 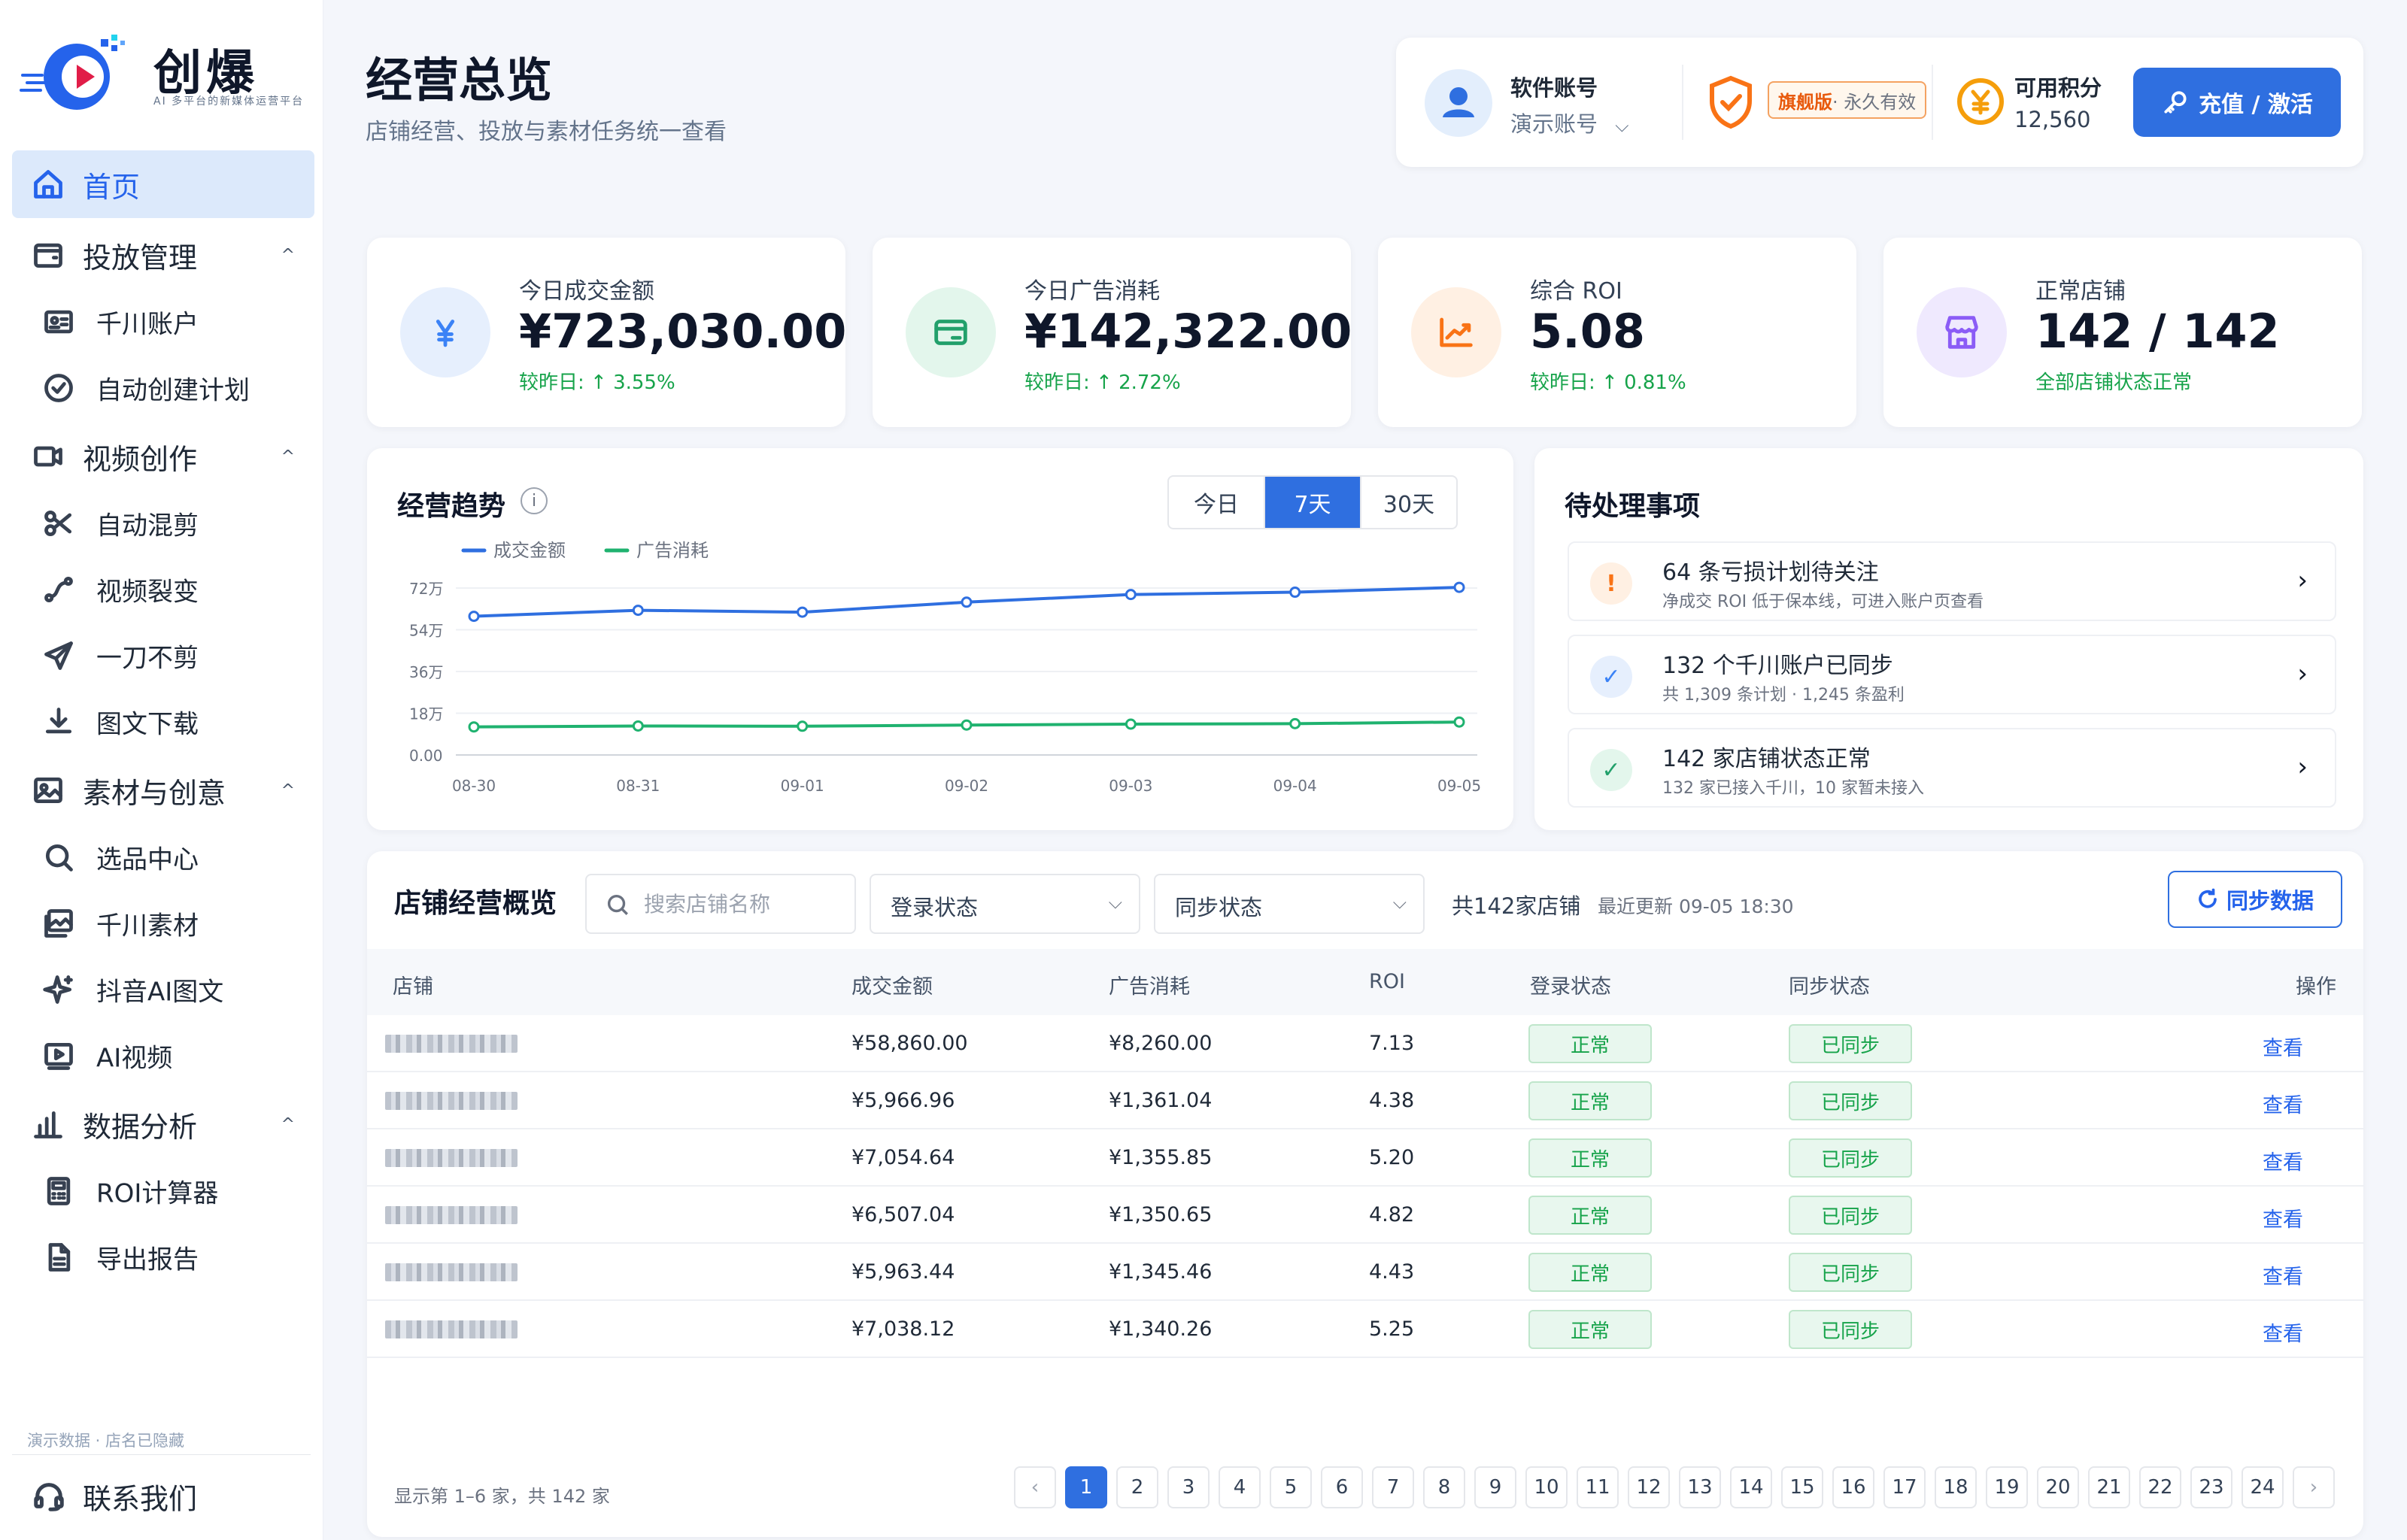 I want to click on nav-group-video: 视频创作 ^, so click(x=163, y=456).